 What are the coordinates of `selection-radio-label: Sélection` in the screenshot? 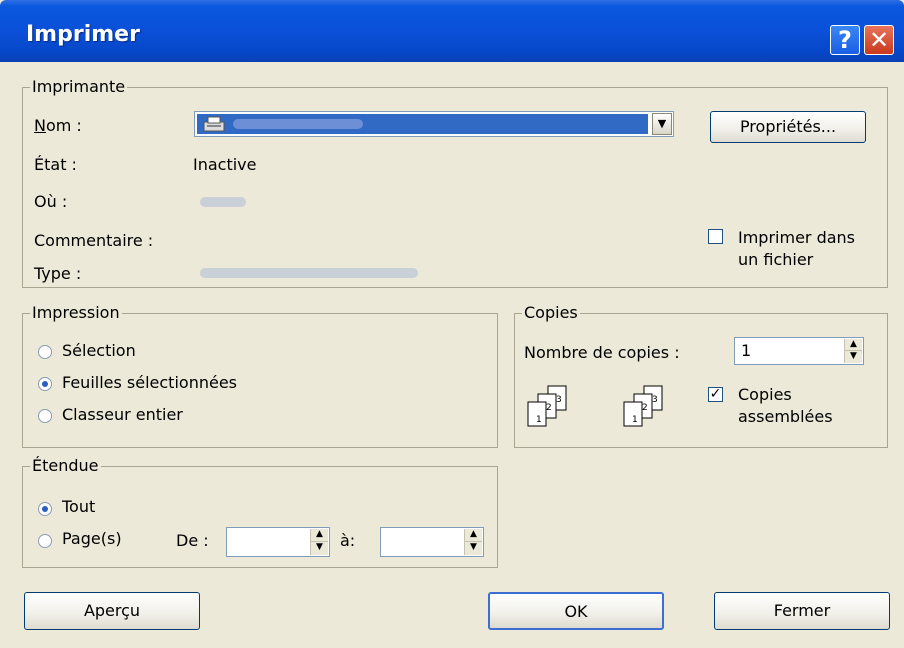 It's located at (99, 350).